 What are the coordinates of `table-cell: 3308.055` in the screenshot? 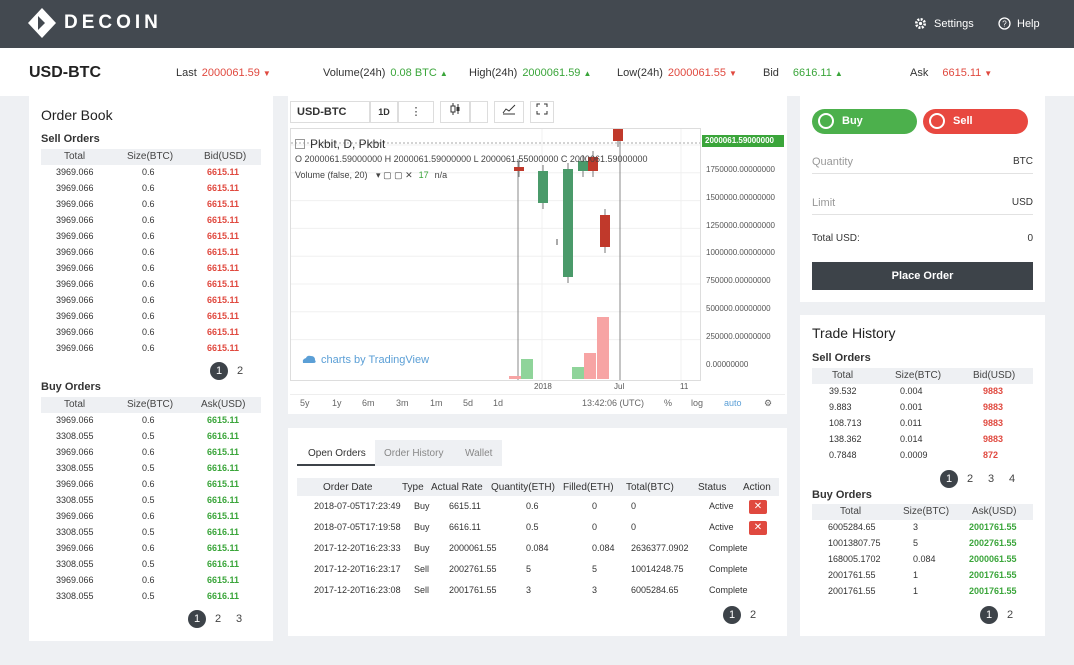 It's located at (75, 532).